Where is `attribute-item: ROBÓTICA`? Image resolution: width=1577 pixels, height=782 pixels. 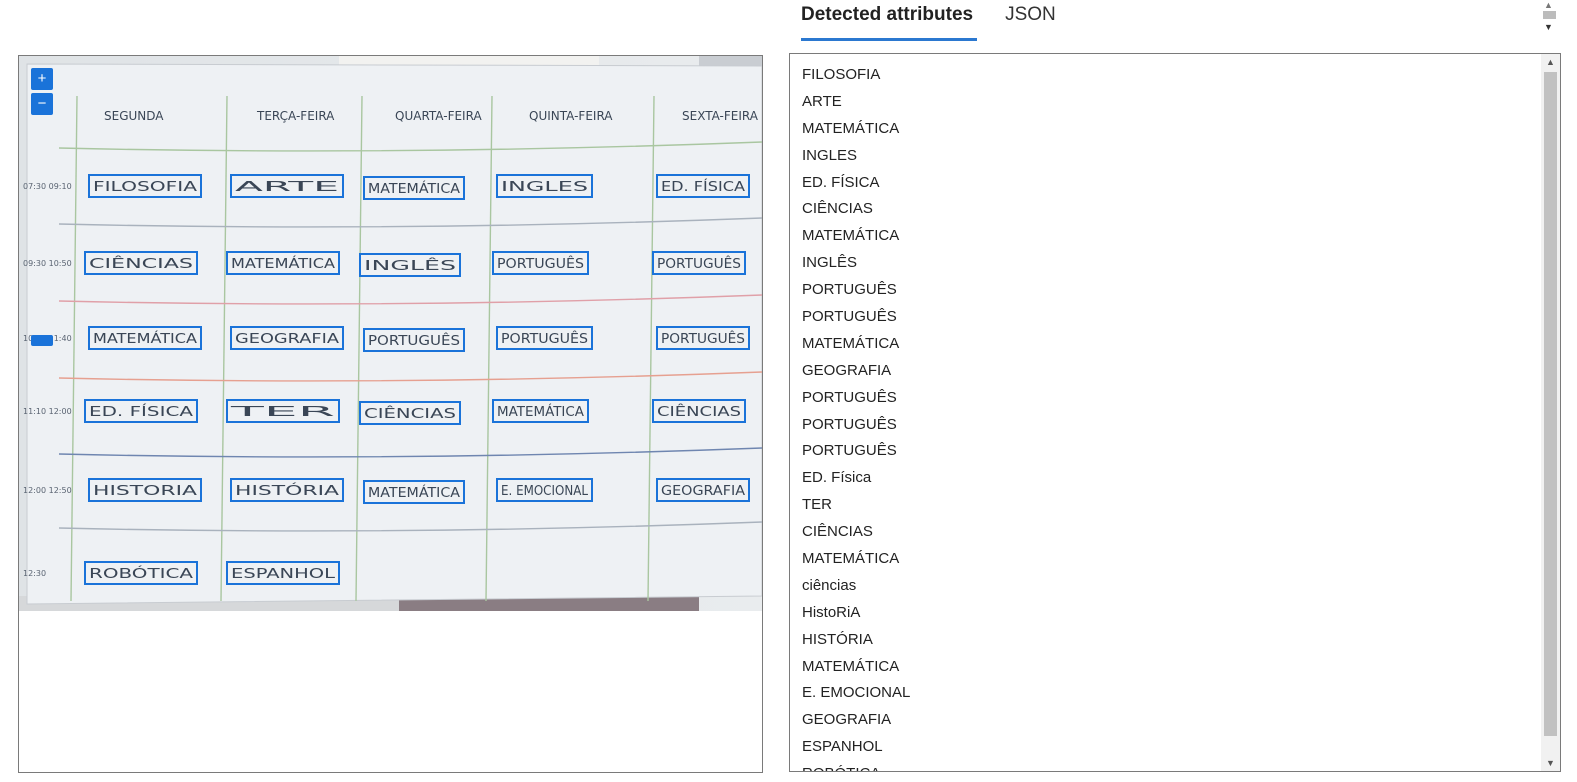 attribute-item: ROBÓTICA is located at coordinates (1181, 767).